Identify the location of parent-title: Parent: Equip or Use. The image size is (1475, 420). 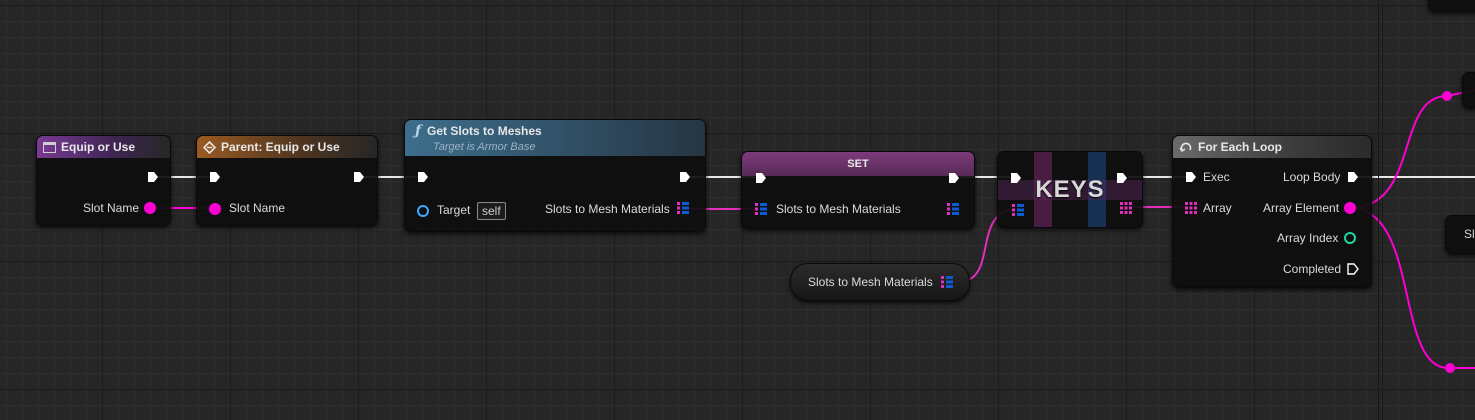
(280, 147).